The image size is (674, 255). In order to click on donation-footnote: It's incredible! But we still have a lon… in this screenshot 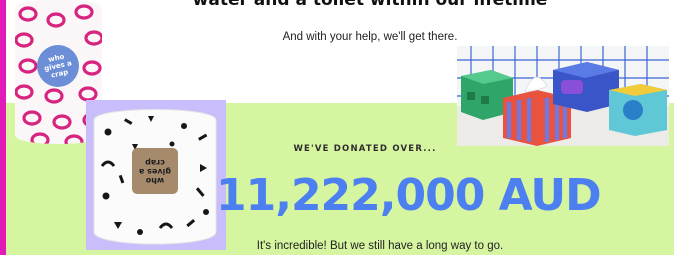, I will do `click(380, 246)`.